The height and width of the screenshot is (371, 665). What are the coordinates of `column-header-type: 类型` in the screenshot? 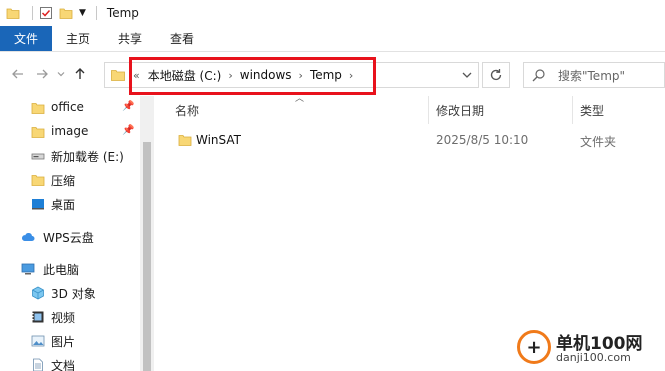 It's located at (592, 110).